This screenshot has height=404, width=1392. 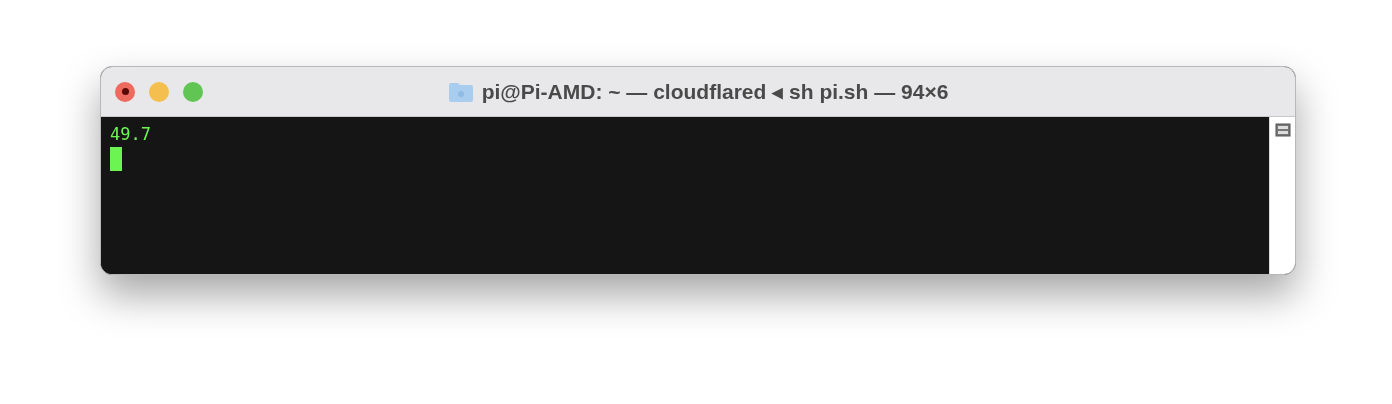 What do you see at coordinates (460, 91) in the screenshot?
I see `folder-icon` at bounding box center [460, 91].